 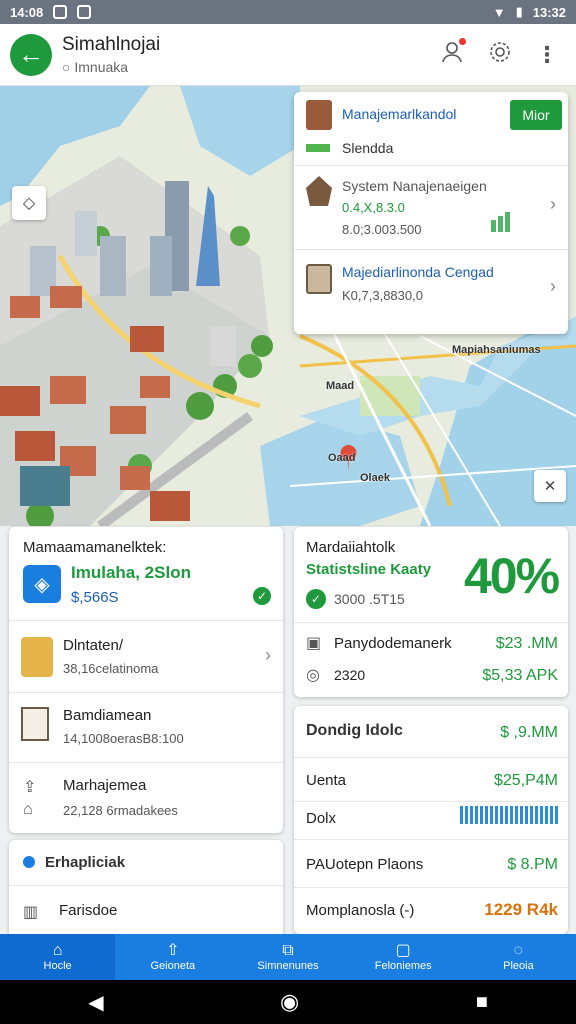 I want to click on details-row-label: Momplanosla (-), so click(x=360, y=910).